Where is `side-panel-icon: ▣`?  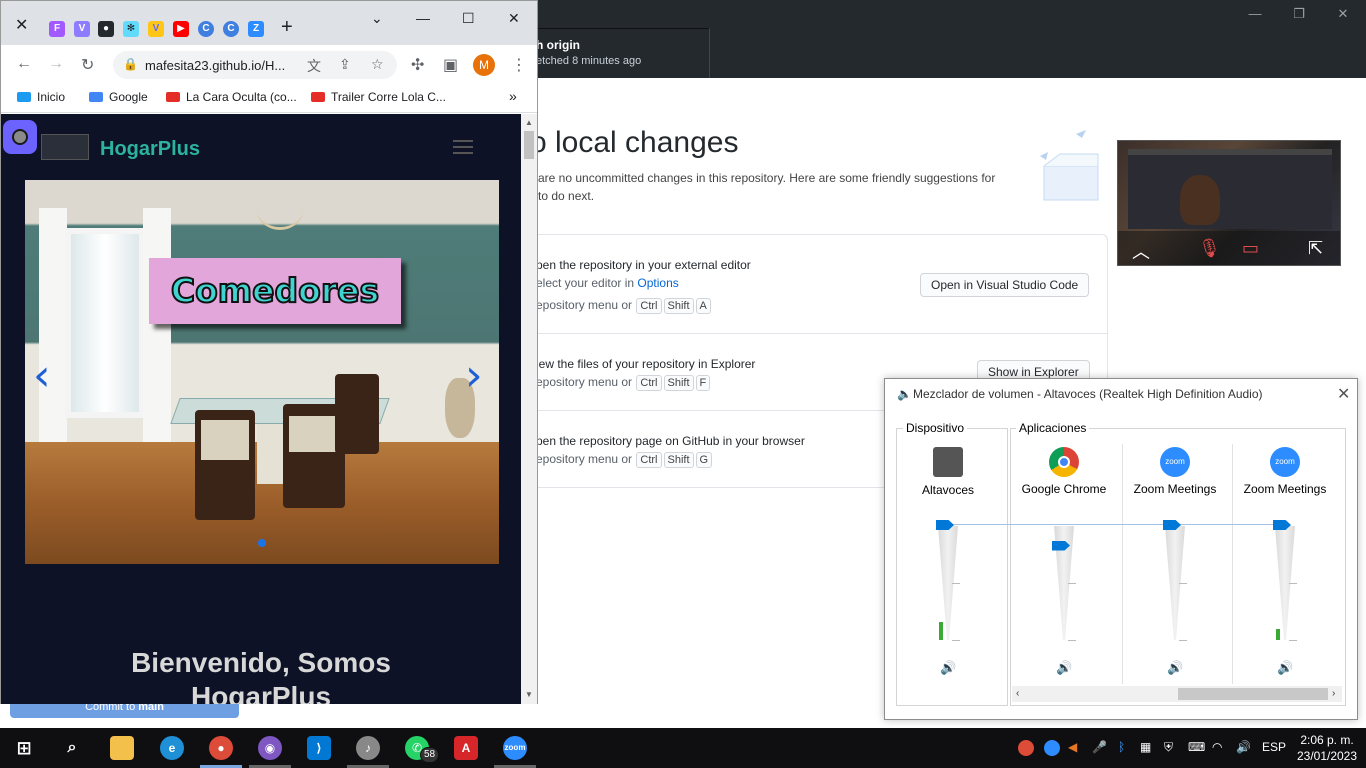
side-panel-icon: ▣ is located at coordinates (450, 65).